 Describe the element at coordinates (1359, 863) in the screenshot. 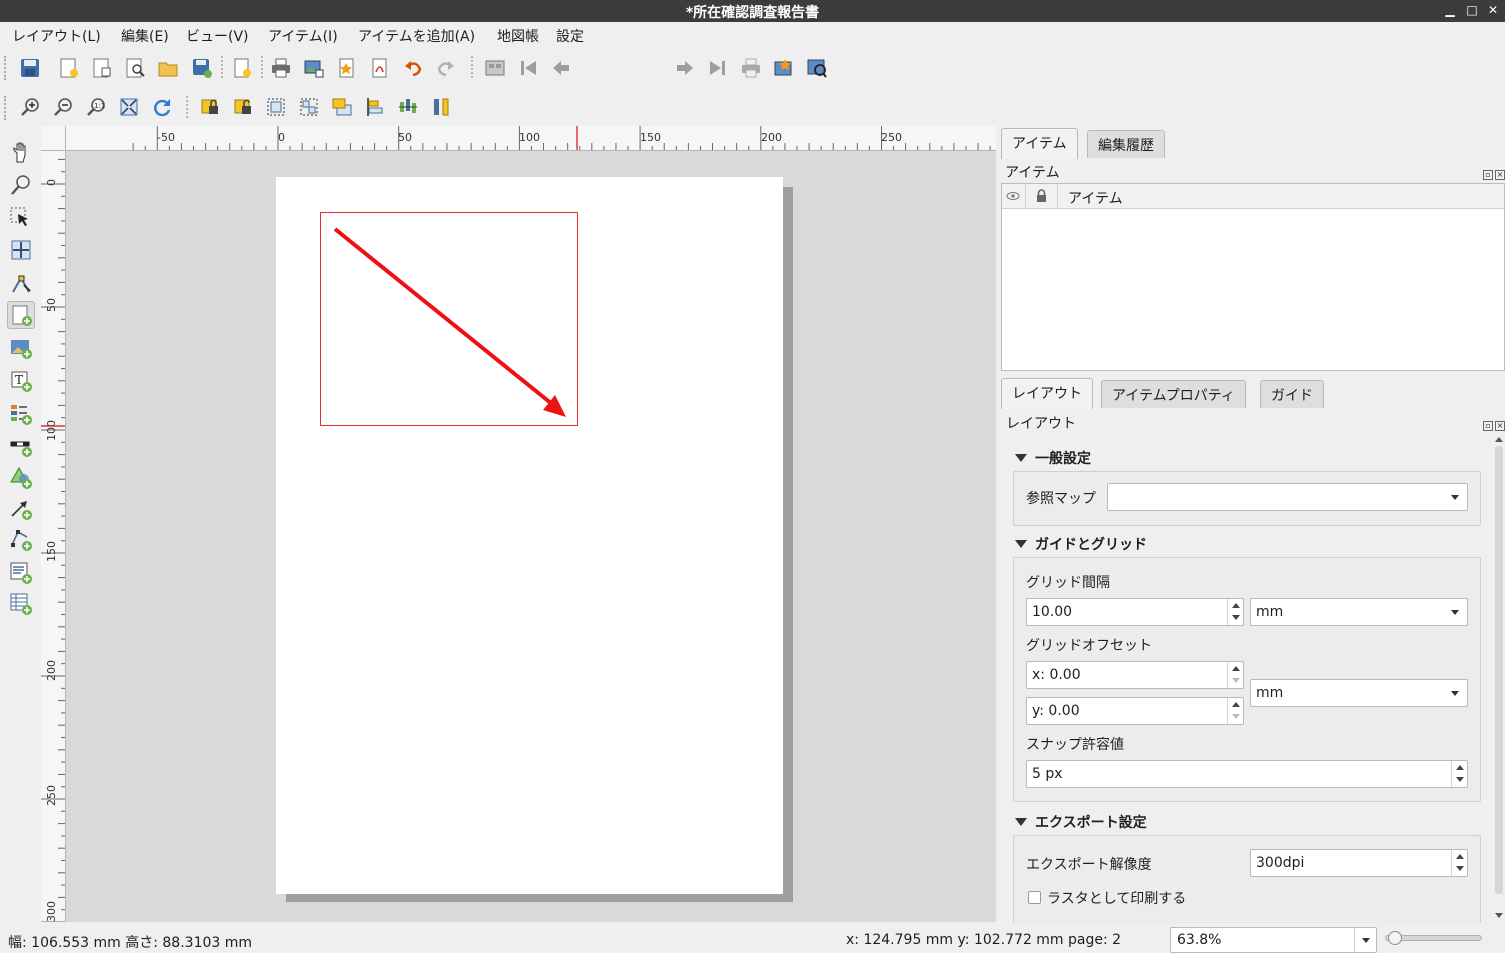

I see `export-resolution-input: 300dpi` at that location.